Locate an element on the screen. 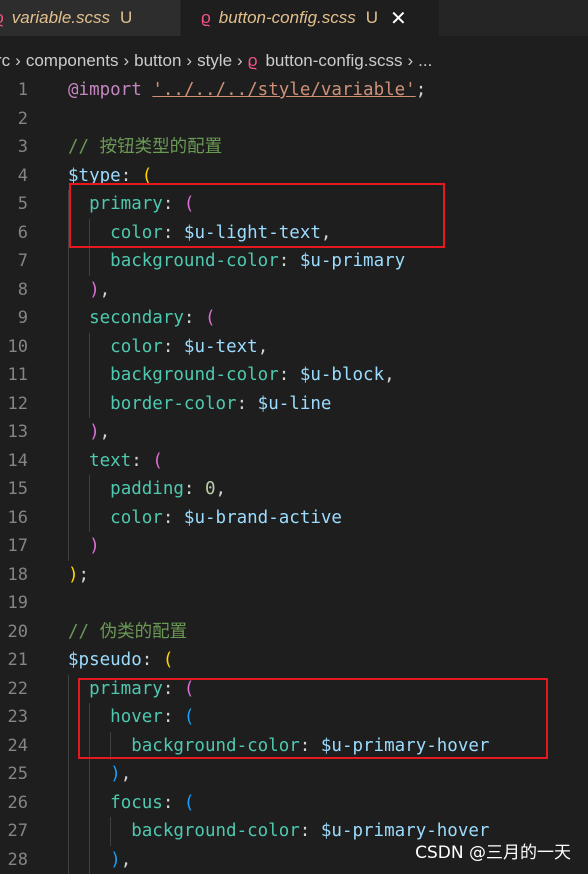 This screenshot has height=874, width=588. code-token: $u-block is located at coordinates (342, 375).